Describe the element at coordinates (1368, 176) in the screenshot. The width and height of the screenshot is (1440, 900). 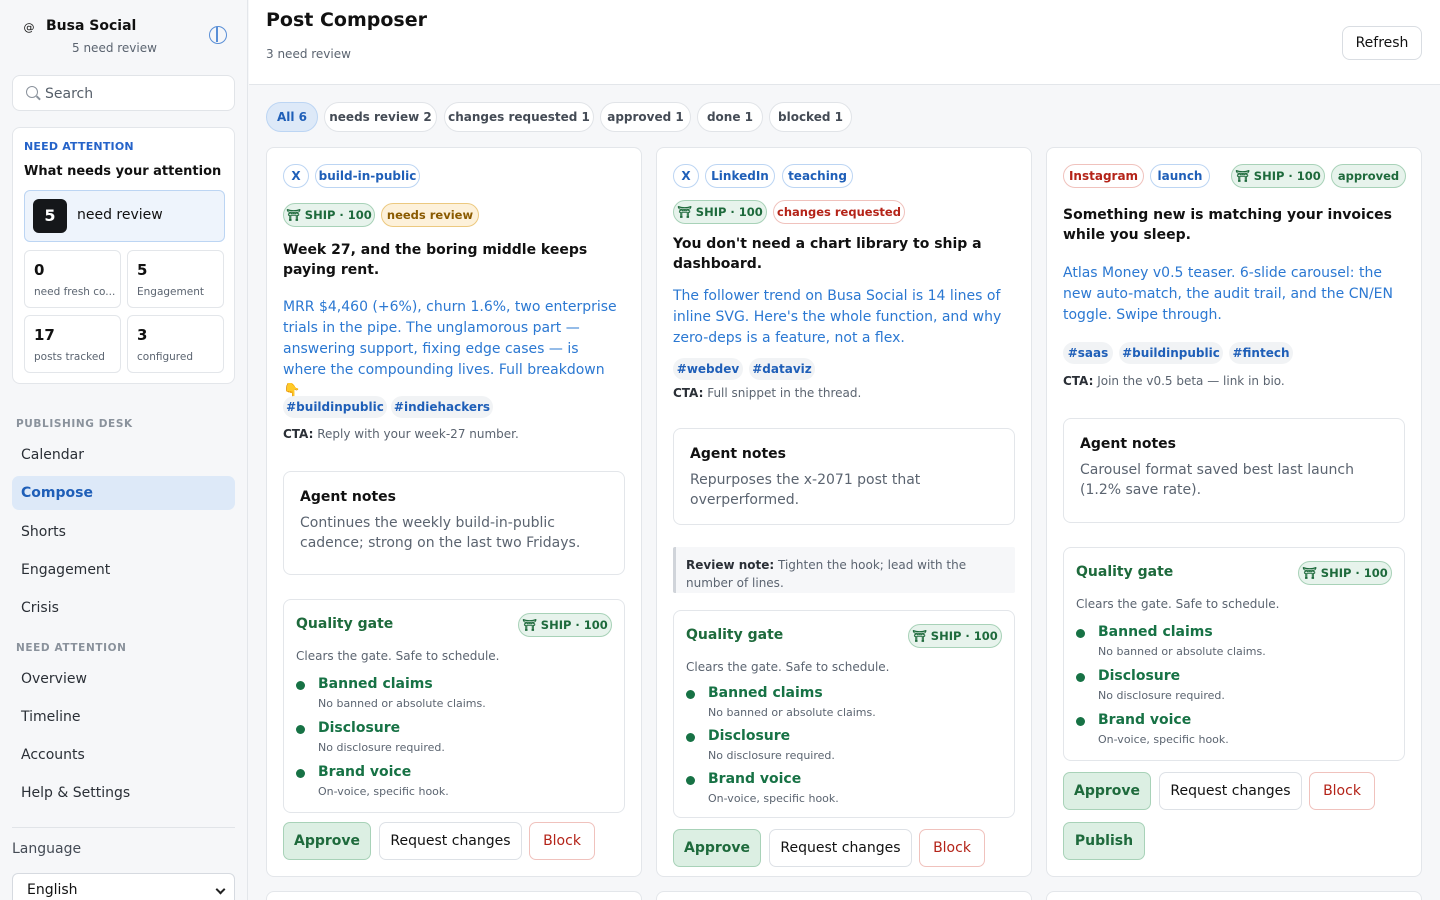
I see `status-badge: approved` at that location.